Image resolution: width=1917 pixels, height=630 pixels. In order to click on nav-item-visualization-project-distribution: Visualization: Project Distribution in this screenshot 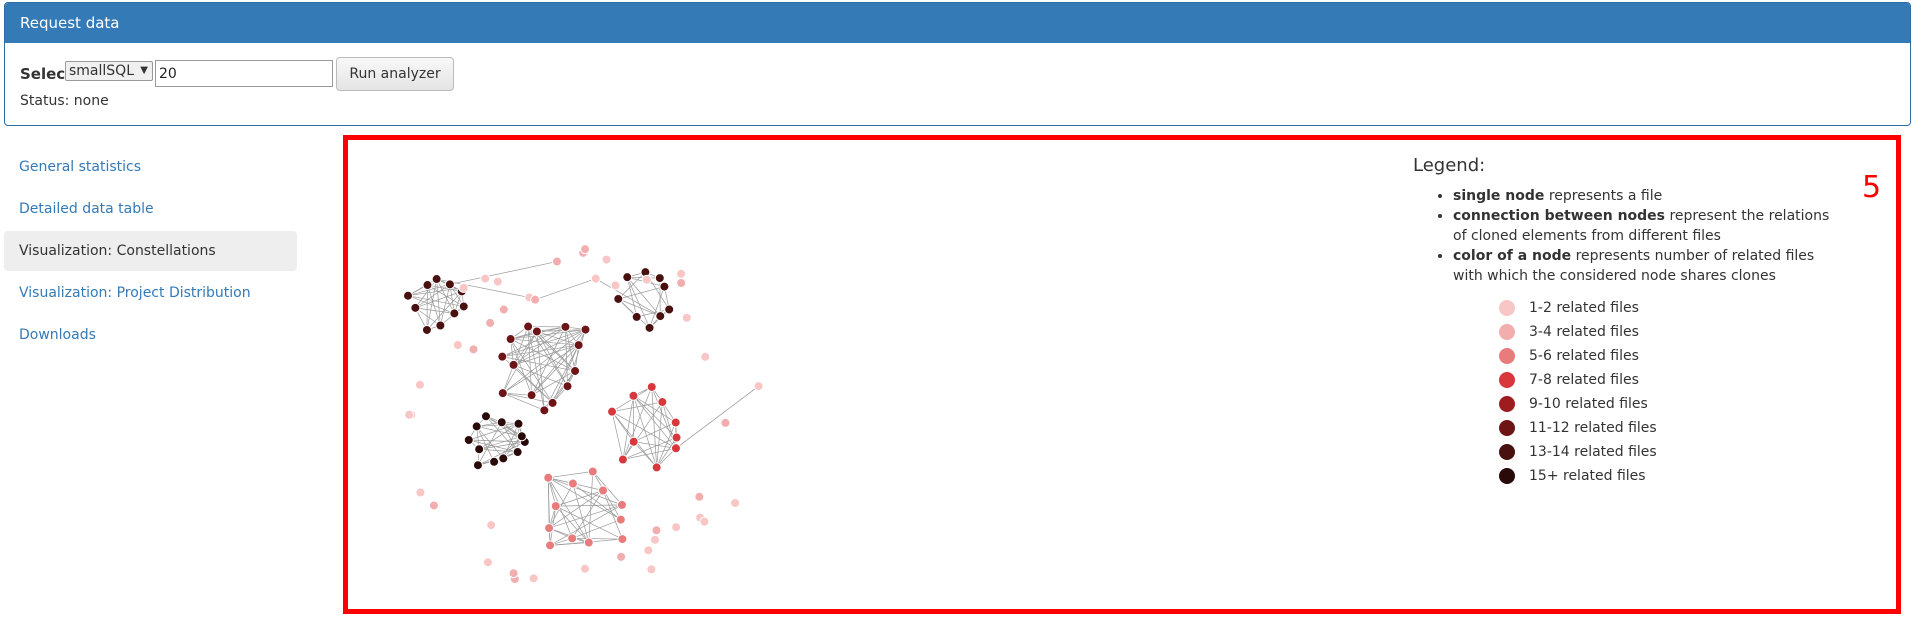, I will do `click(150, 293)`.